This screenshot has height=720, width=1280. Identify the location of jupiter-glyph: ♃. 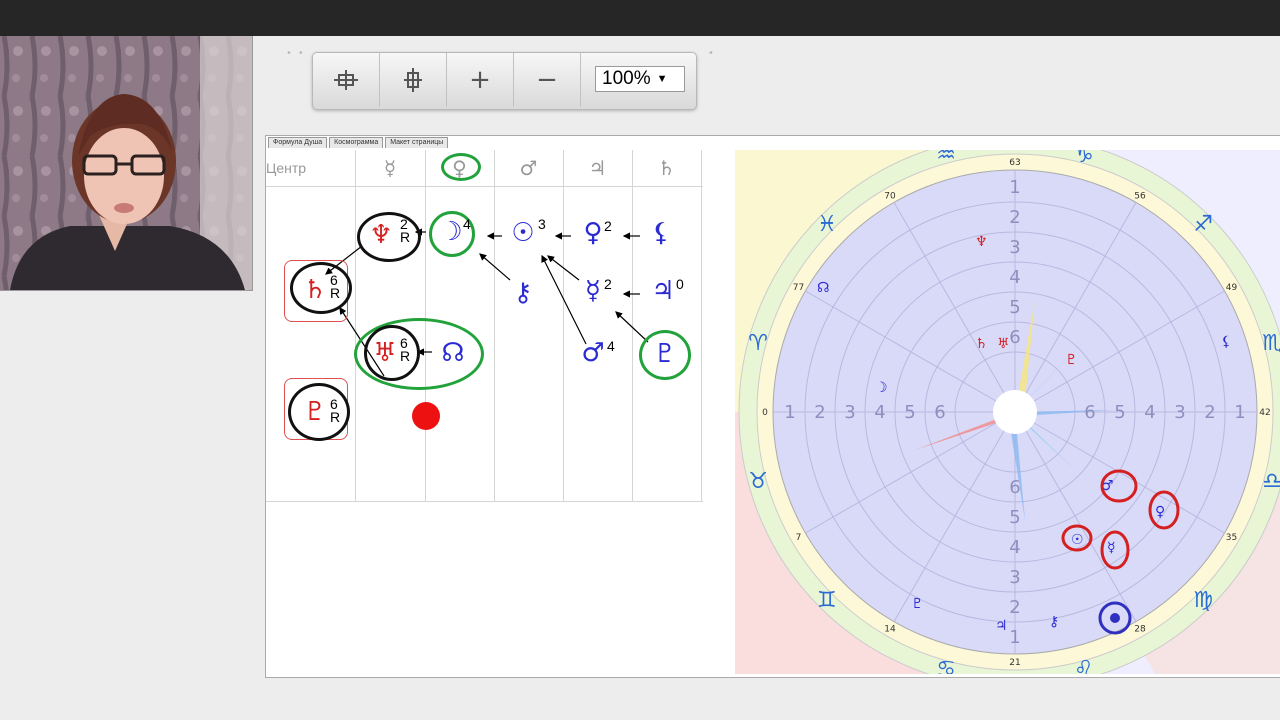
(663, 291).